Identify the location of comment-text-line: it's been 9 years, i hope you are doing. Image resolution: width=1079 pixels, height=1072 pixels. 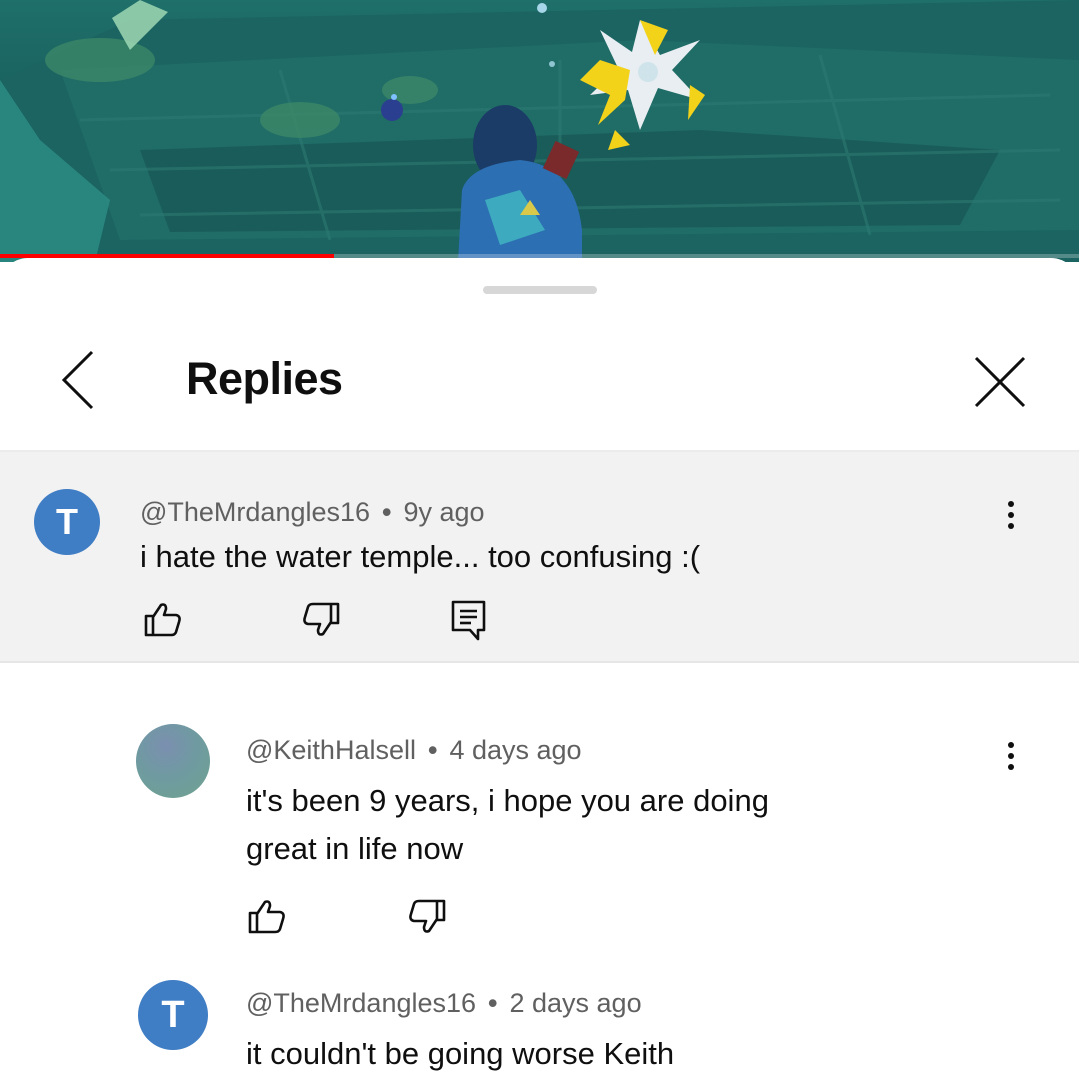
(507, 800).